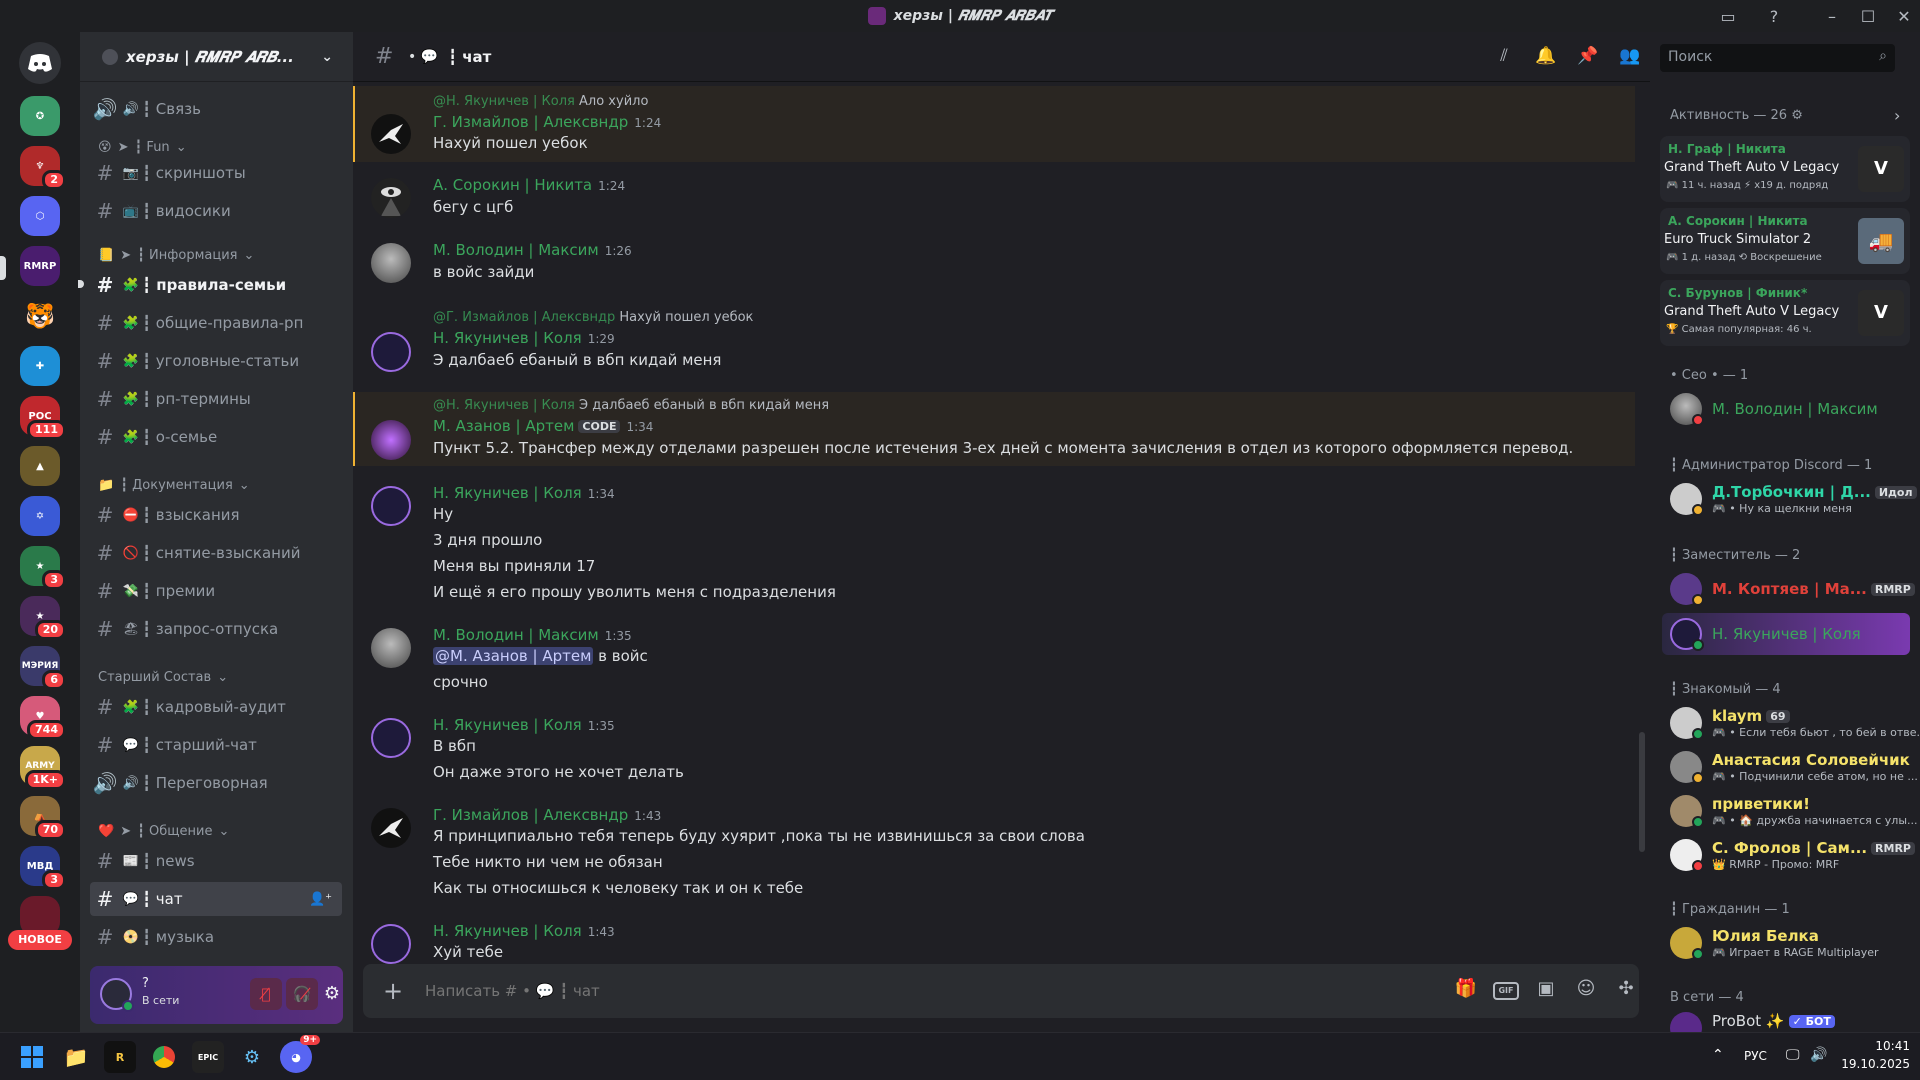 Image resolution: width=1920 pixels, height=1080 pixels. What do you see at coordinates (529, 185) in the screenshot?
I see `message-author: А. Сорокин | Никита 1:24` at bounding box center [529, 185].